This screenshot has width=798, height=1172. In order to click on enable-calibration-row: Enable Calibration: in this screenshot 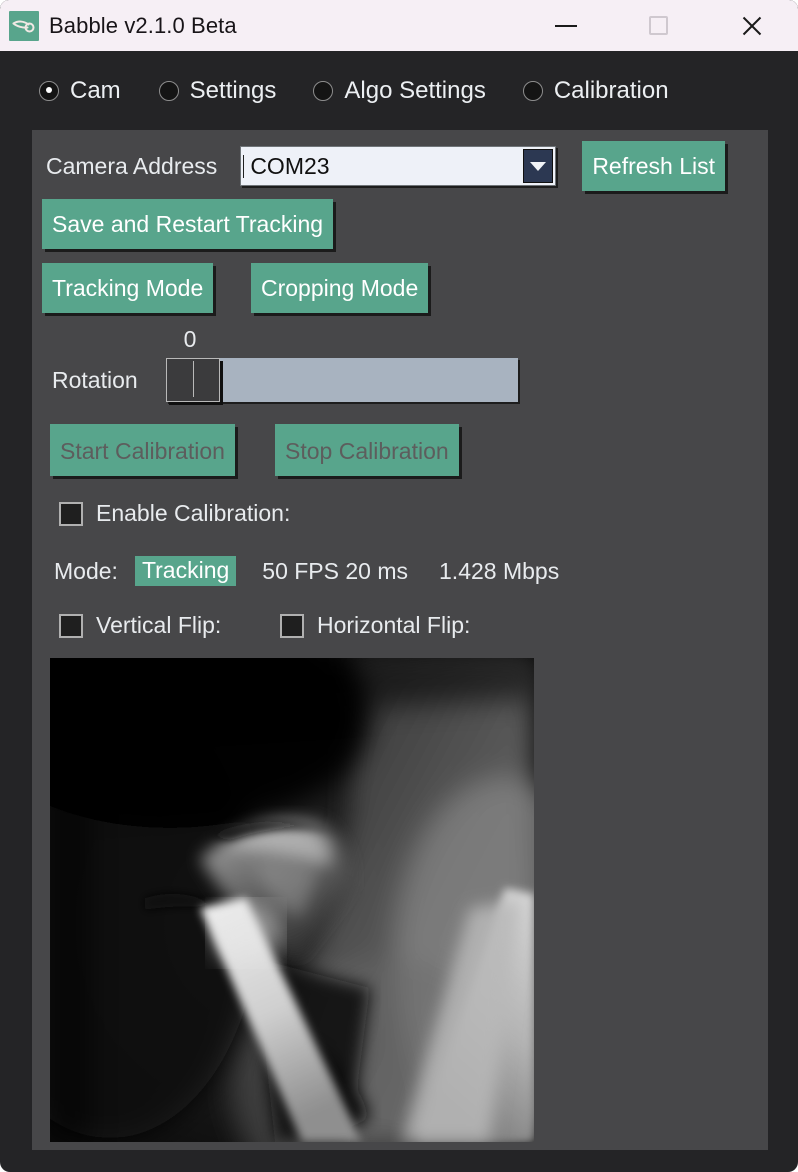, I will do `click(174, 513)`.